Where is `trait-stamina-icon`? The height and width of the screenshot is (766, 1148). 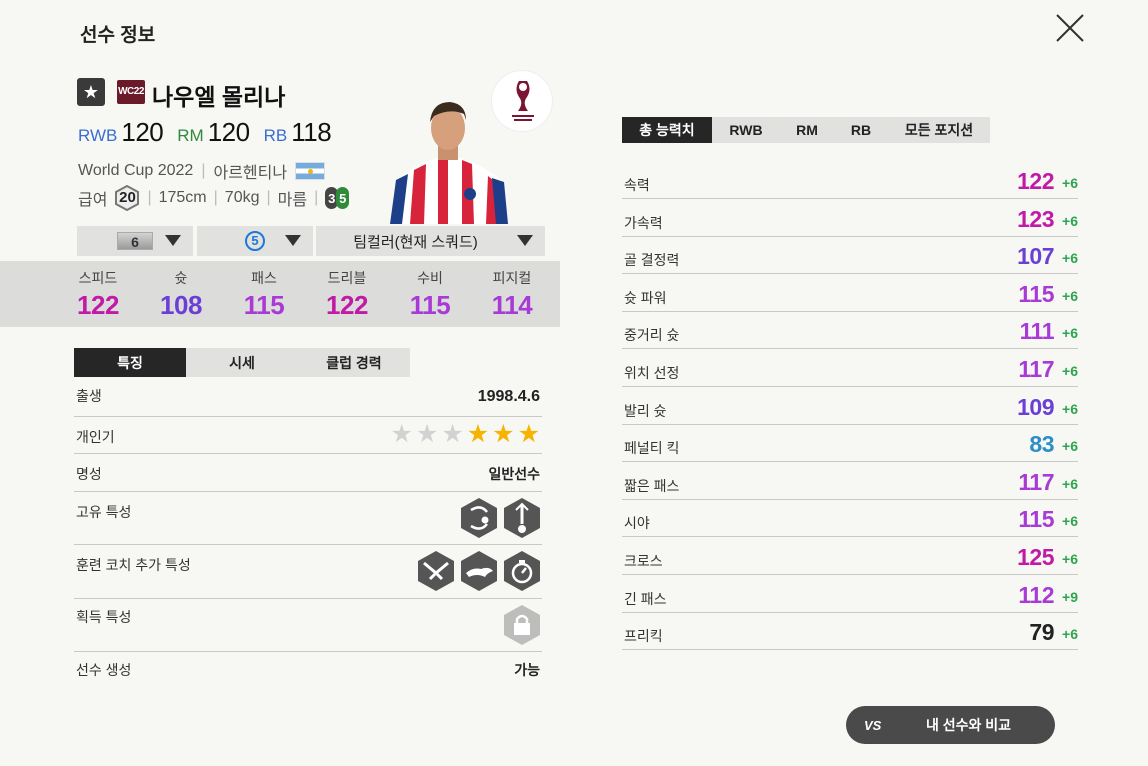 trait-stamina-icon is located at coordinates (522, 571).